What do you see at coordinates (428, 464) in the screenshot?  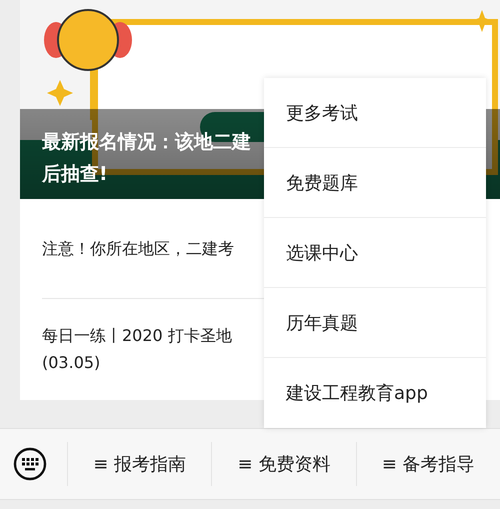 I see `menu-button: ≡ 备考指导` at bounding box center [428, 464].